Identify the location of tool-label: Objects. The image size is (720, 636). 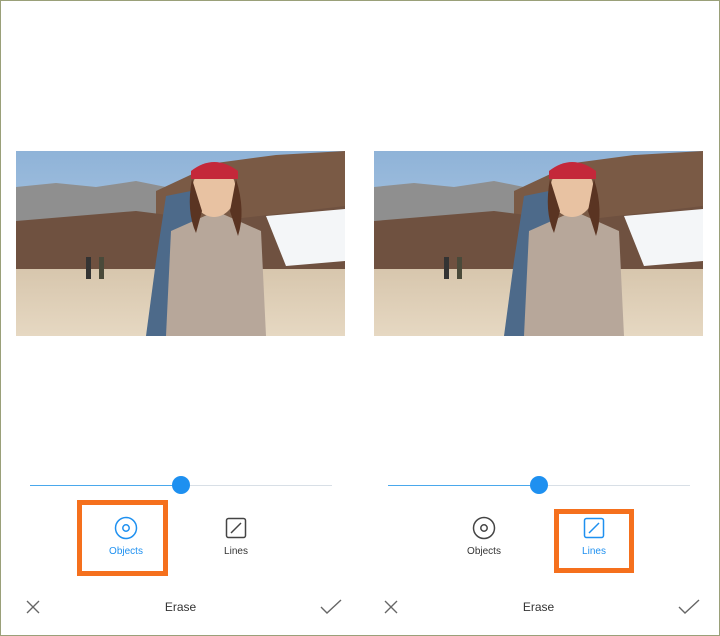
(484, 551).